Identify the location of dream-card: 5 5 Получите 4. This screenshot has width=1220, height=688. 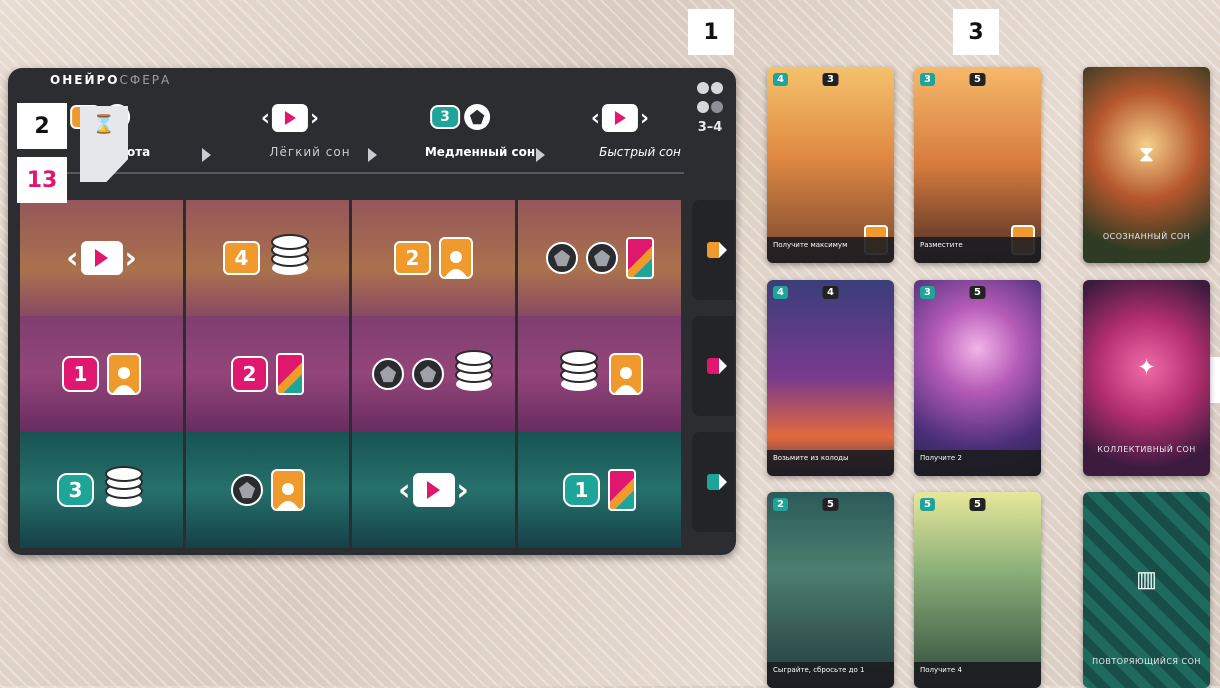
(977, 590).